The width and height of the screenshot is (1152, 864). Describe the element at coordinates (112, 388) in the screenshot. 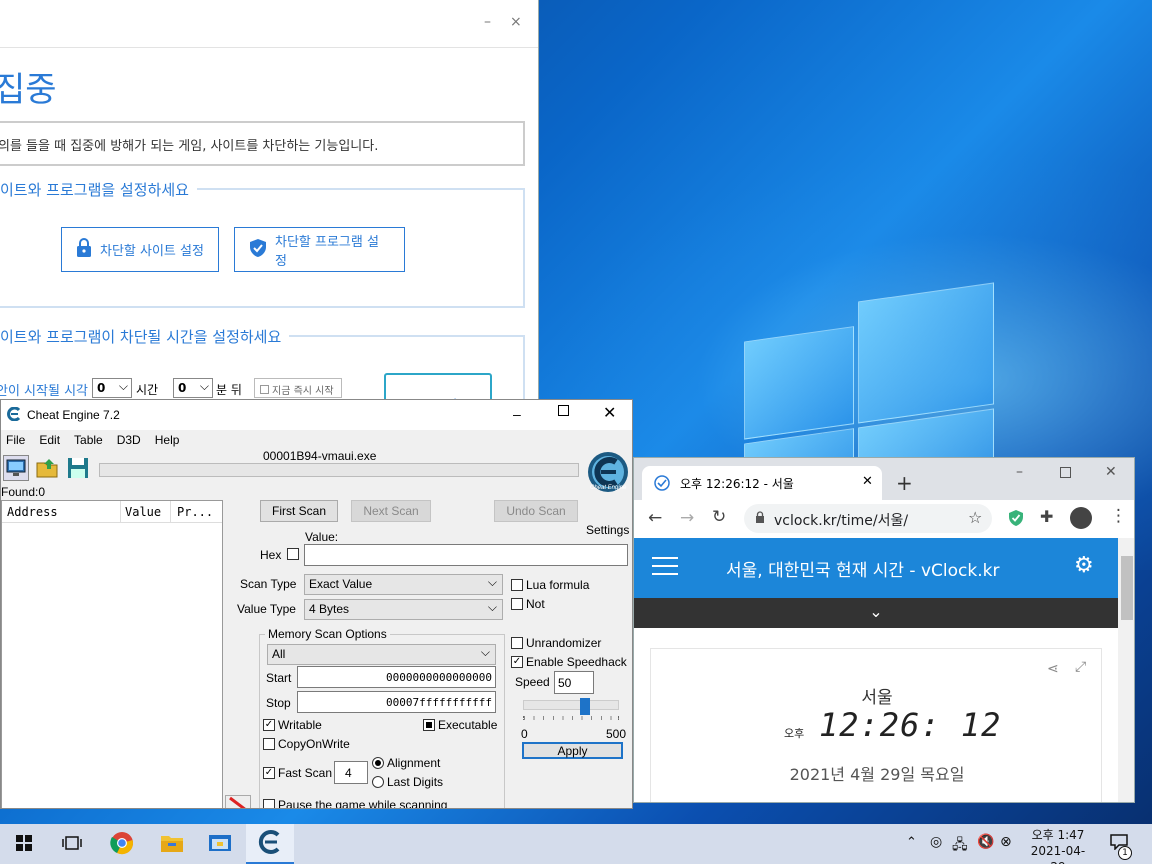

I see `hour-select: 0 ⌵` at that location.